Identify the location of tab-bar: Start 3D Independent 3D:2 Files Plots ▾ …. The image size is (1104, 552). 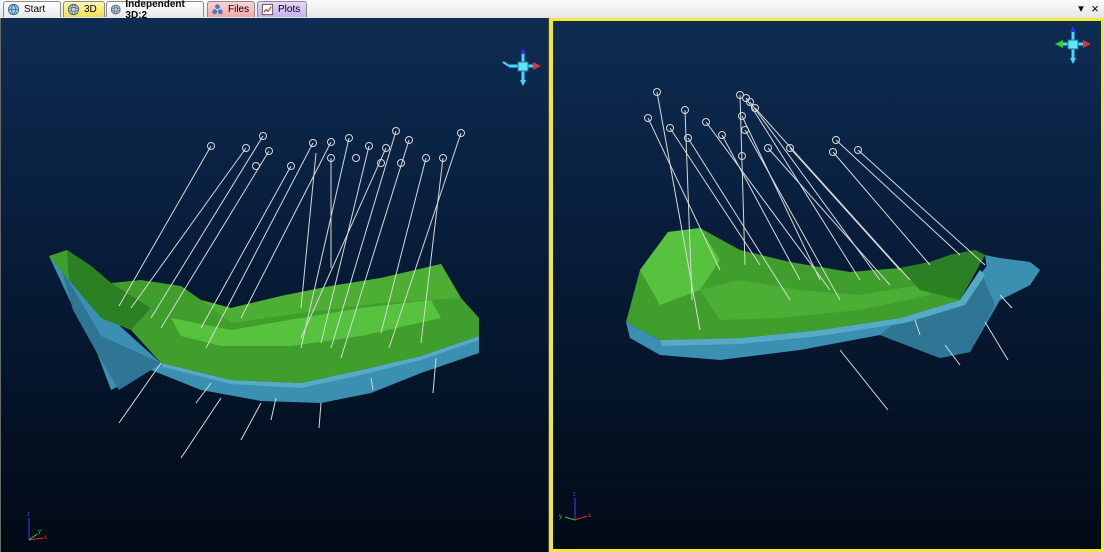
(552, 10).